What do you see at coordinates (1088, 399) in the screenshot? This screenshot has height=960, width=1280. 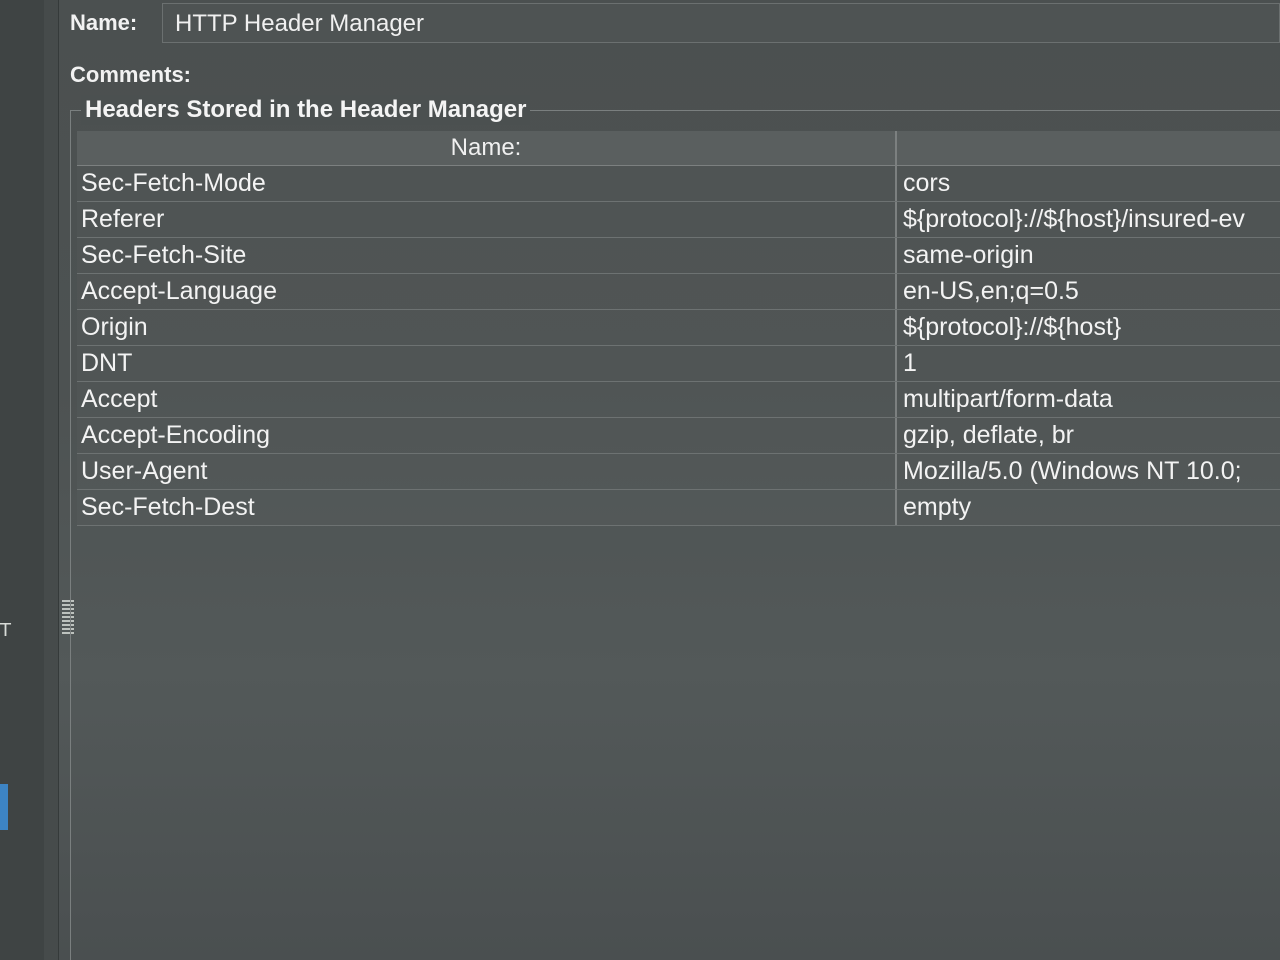 I see `header-value-cell: multipart/form-data` at bounding box center [1088, 399].